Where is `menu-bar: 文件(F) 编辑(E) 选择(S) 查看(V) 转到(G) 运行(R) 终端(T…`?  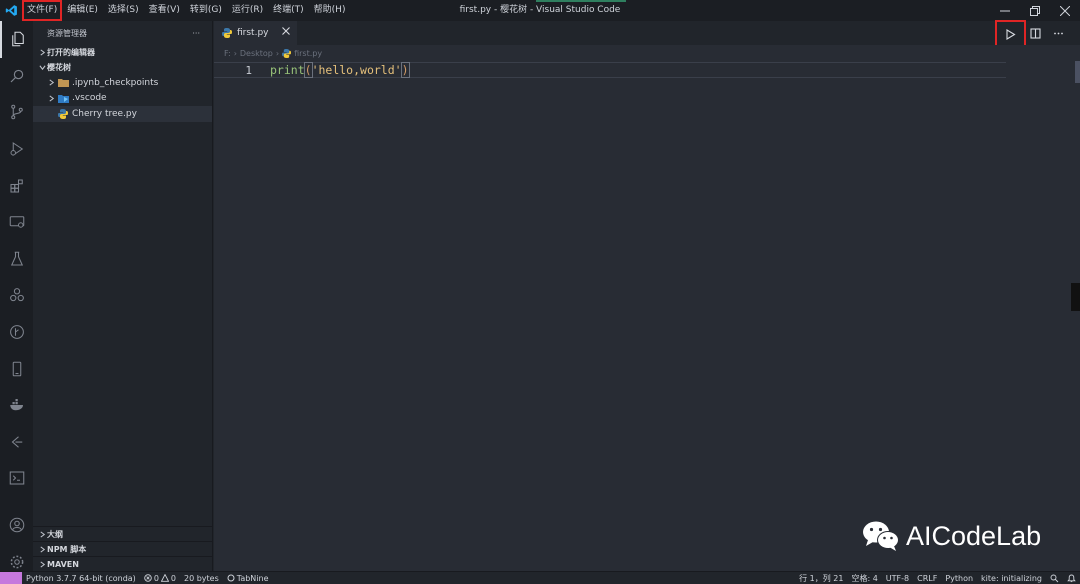 menu-bar: 文件(F) 编辑(E) 选择(S) 查看(V) 转到(G) 运行(R) 终端(T… is located at coordinates (186, 10).